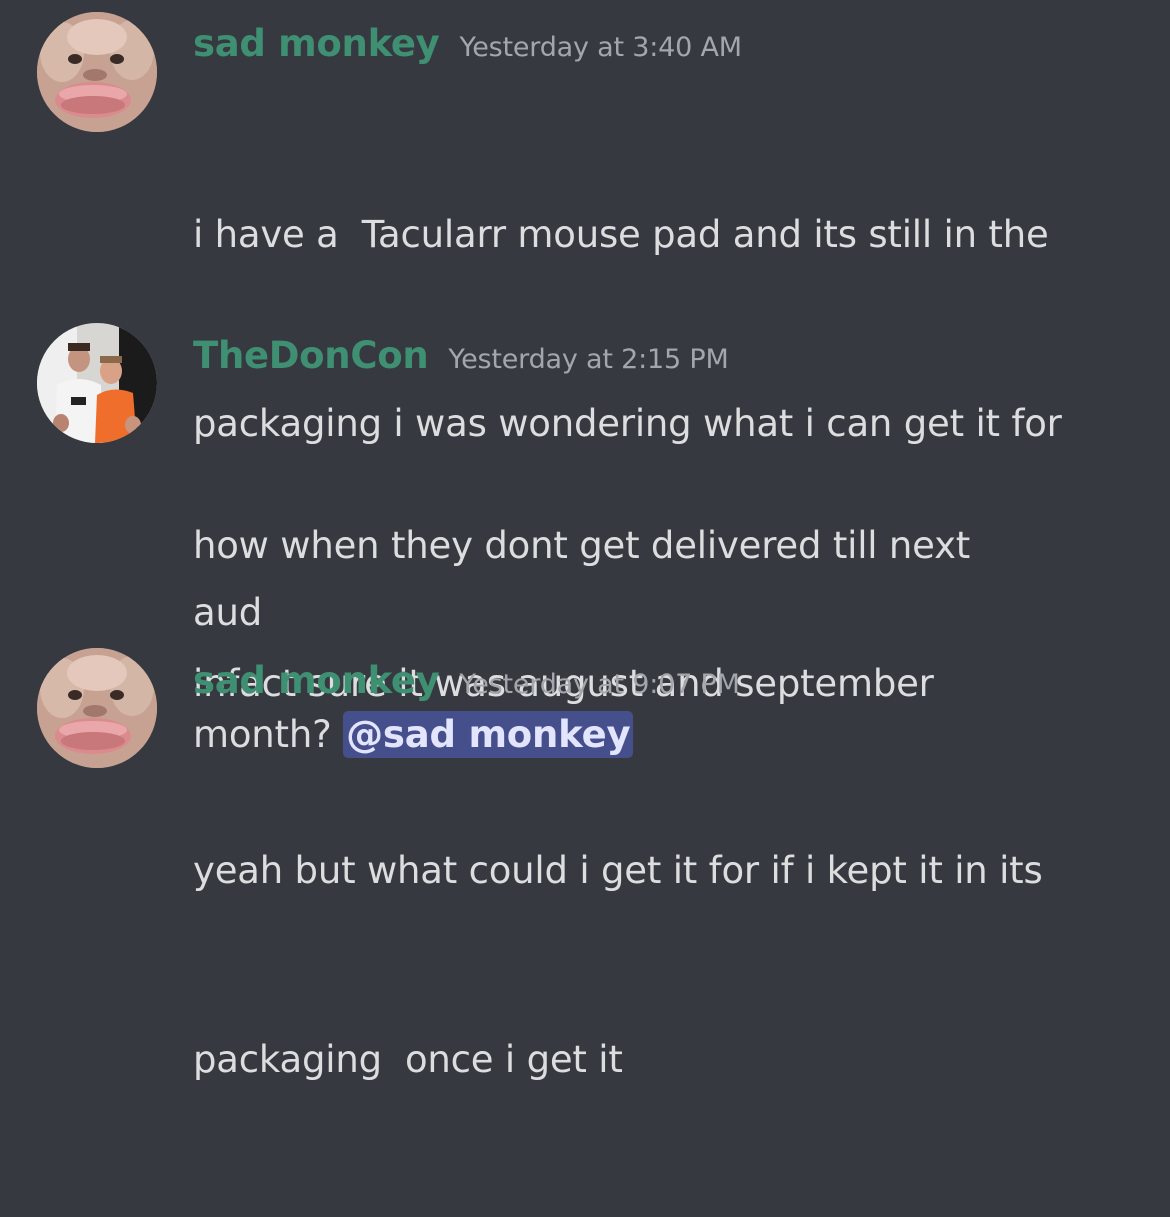 The image size is (1170, 1217). I want to click on message-line: packaging once i get it, so click(408, 1059).